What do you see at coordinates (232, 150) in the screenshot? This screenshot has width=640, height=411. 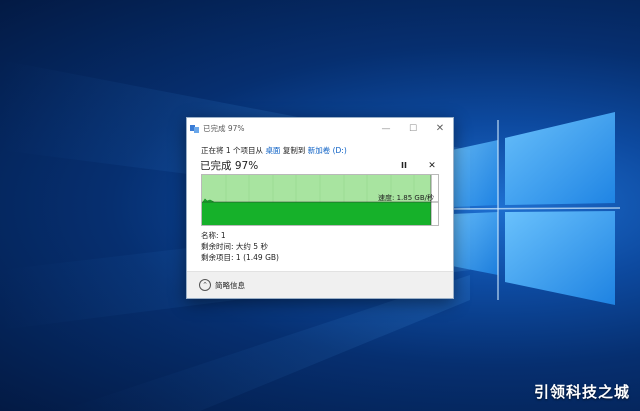 I see `status-prefix: 正在将 1 个项目从` at bounding box center [232, 150].